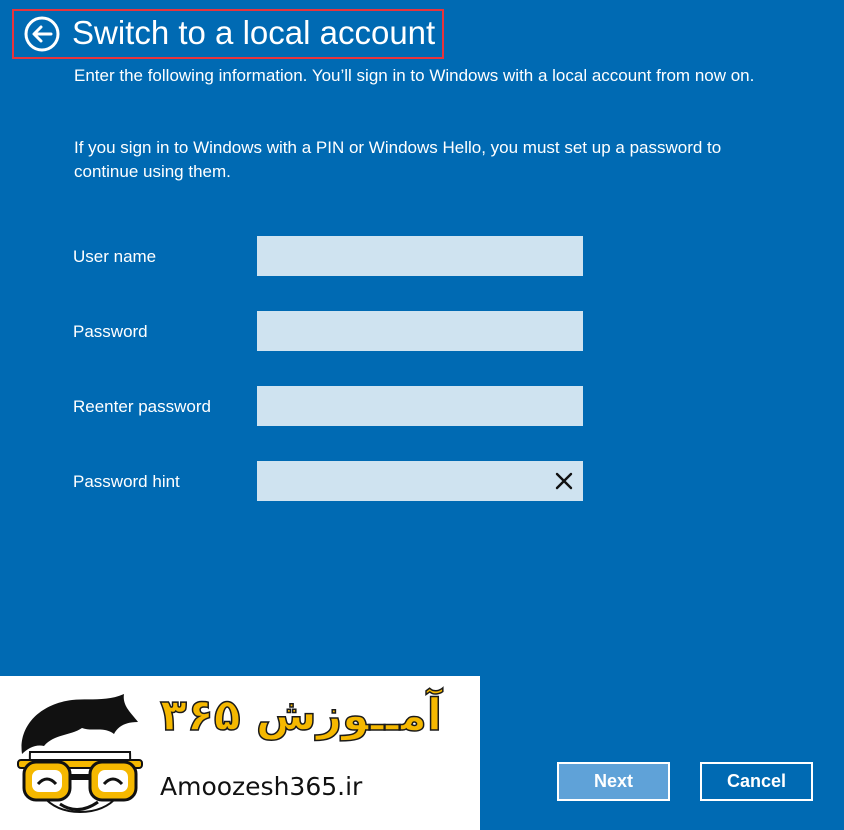 The image size is (844, 830). I want to click on password-field, so click(420, 331).